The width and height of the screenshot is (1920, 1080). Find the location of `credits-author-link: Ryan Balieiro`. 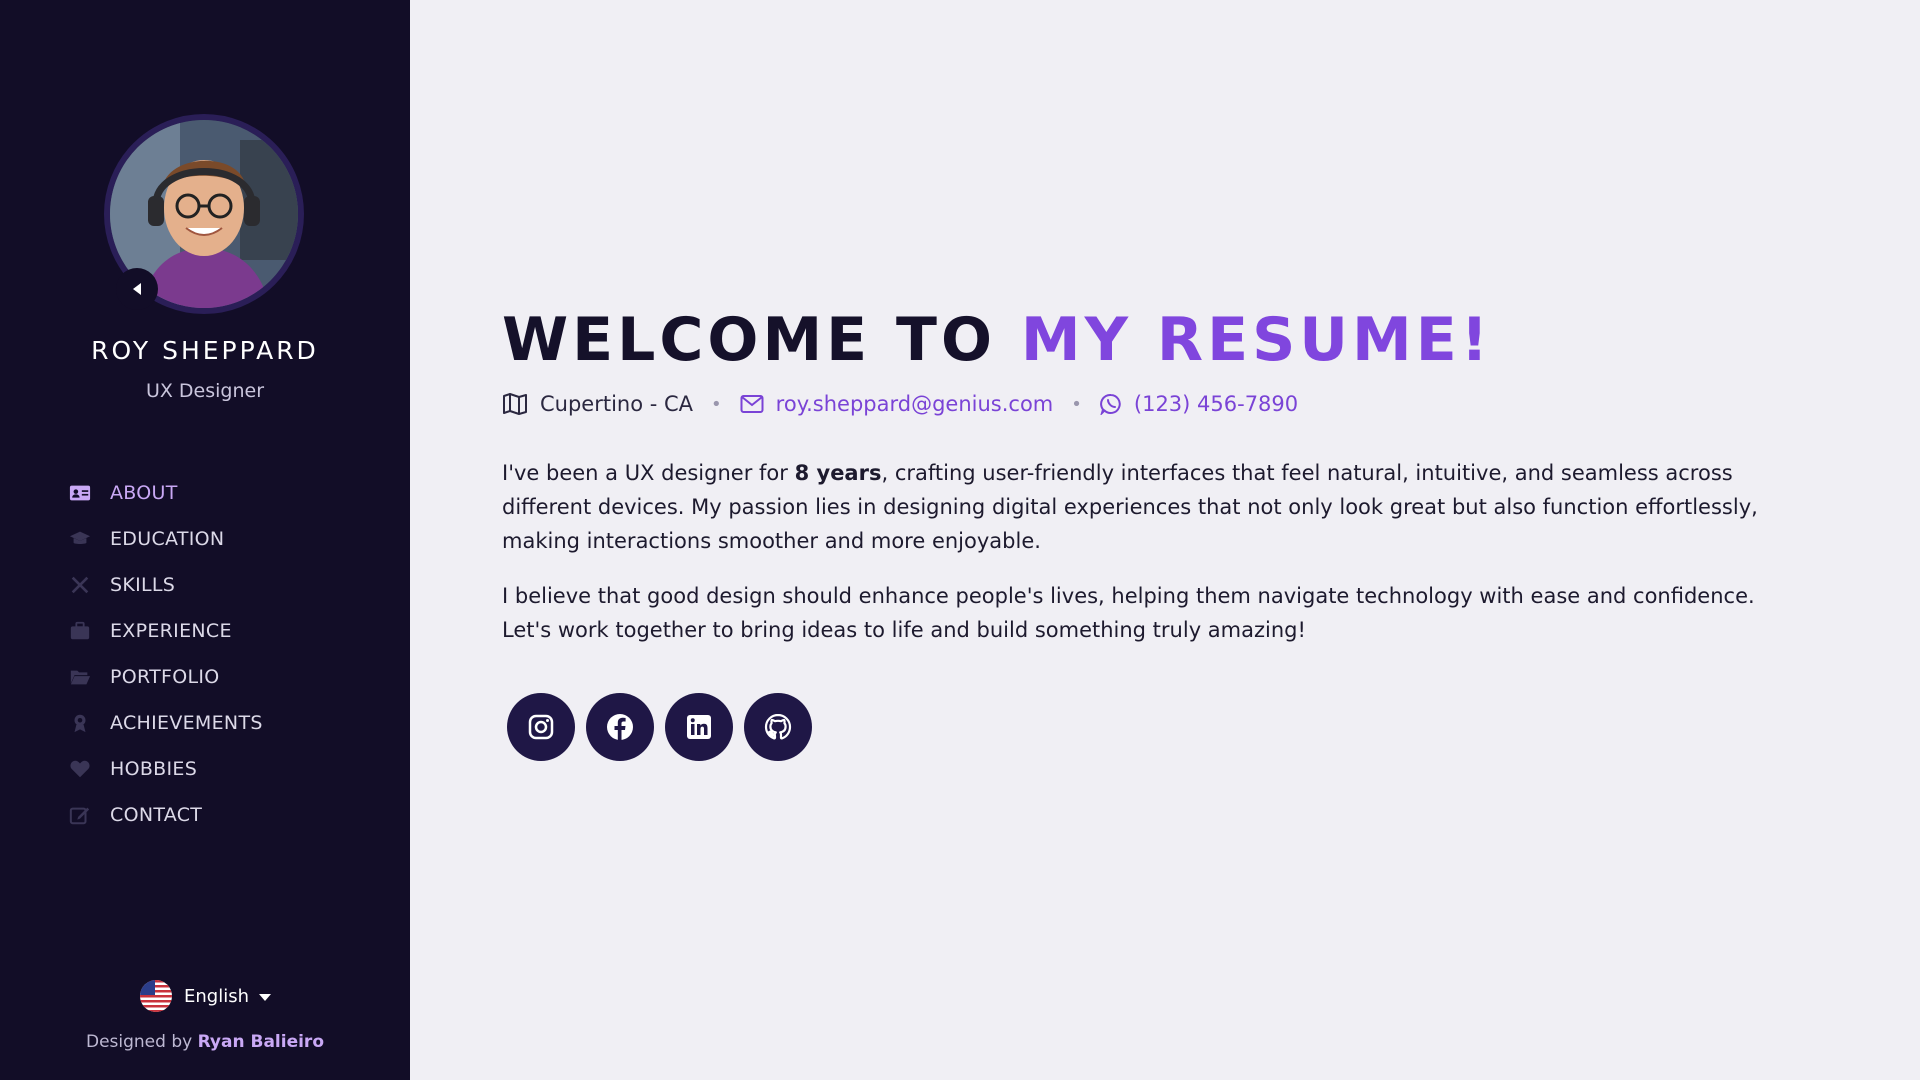

credits-author-link: Ryan Balieiro is located at coordinates (261, 1042).